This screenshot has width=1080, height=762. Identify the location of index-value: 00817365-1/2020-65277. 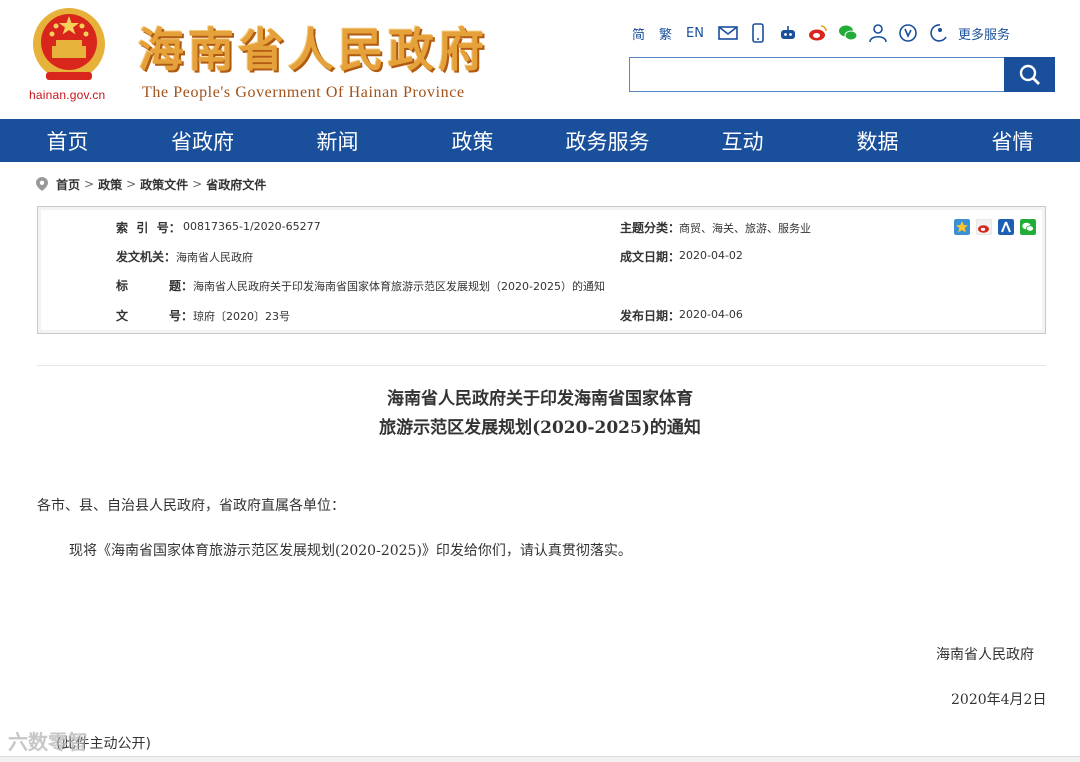
(252, 226).